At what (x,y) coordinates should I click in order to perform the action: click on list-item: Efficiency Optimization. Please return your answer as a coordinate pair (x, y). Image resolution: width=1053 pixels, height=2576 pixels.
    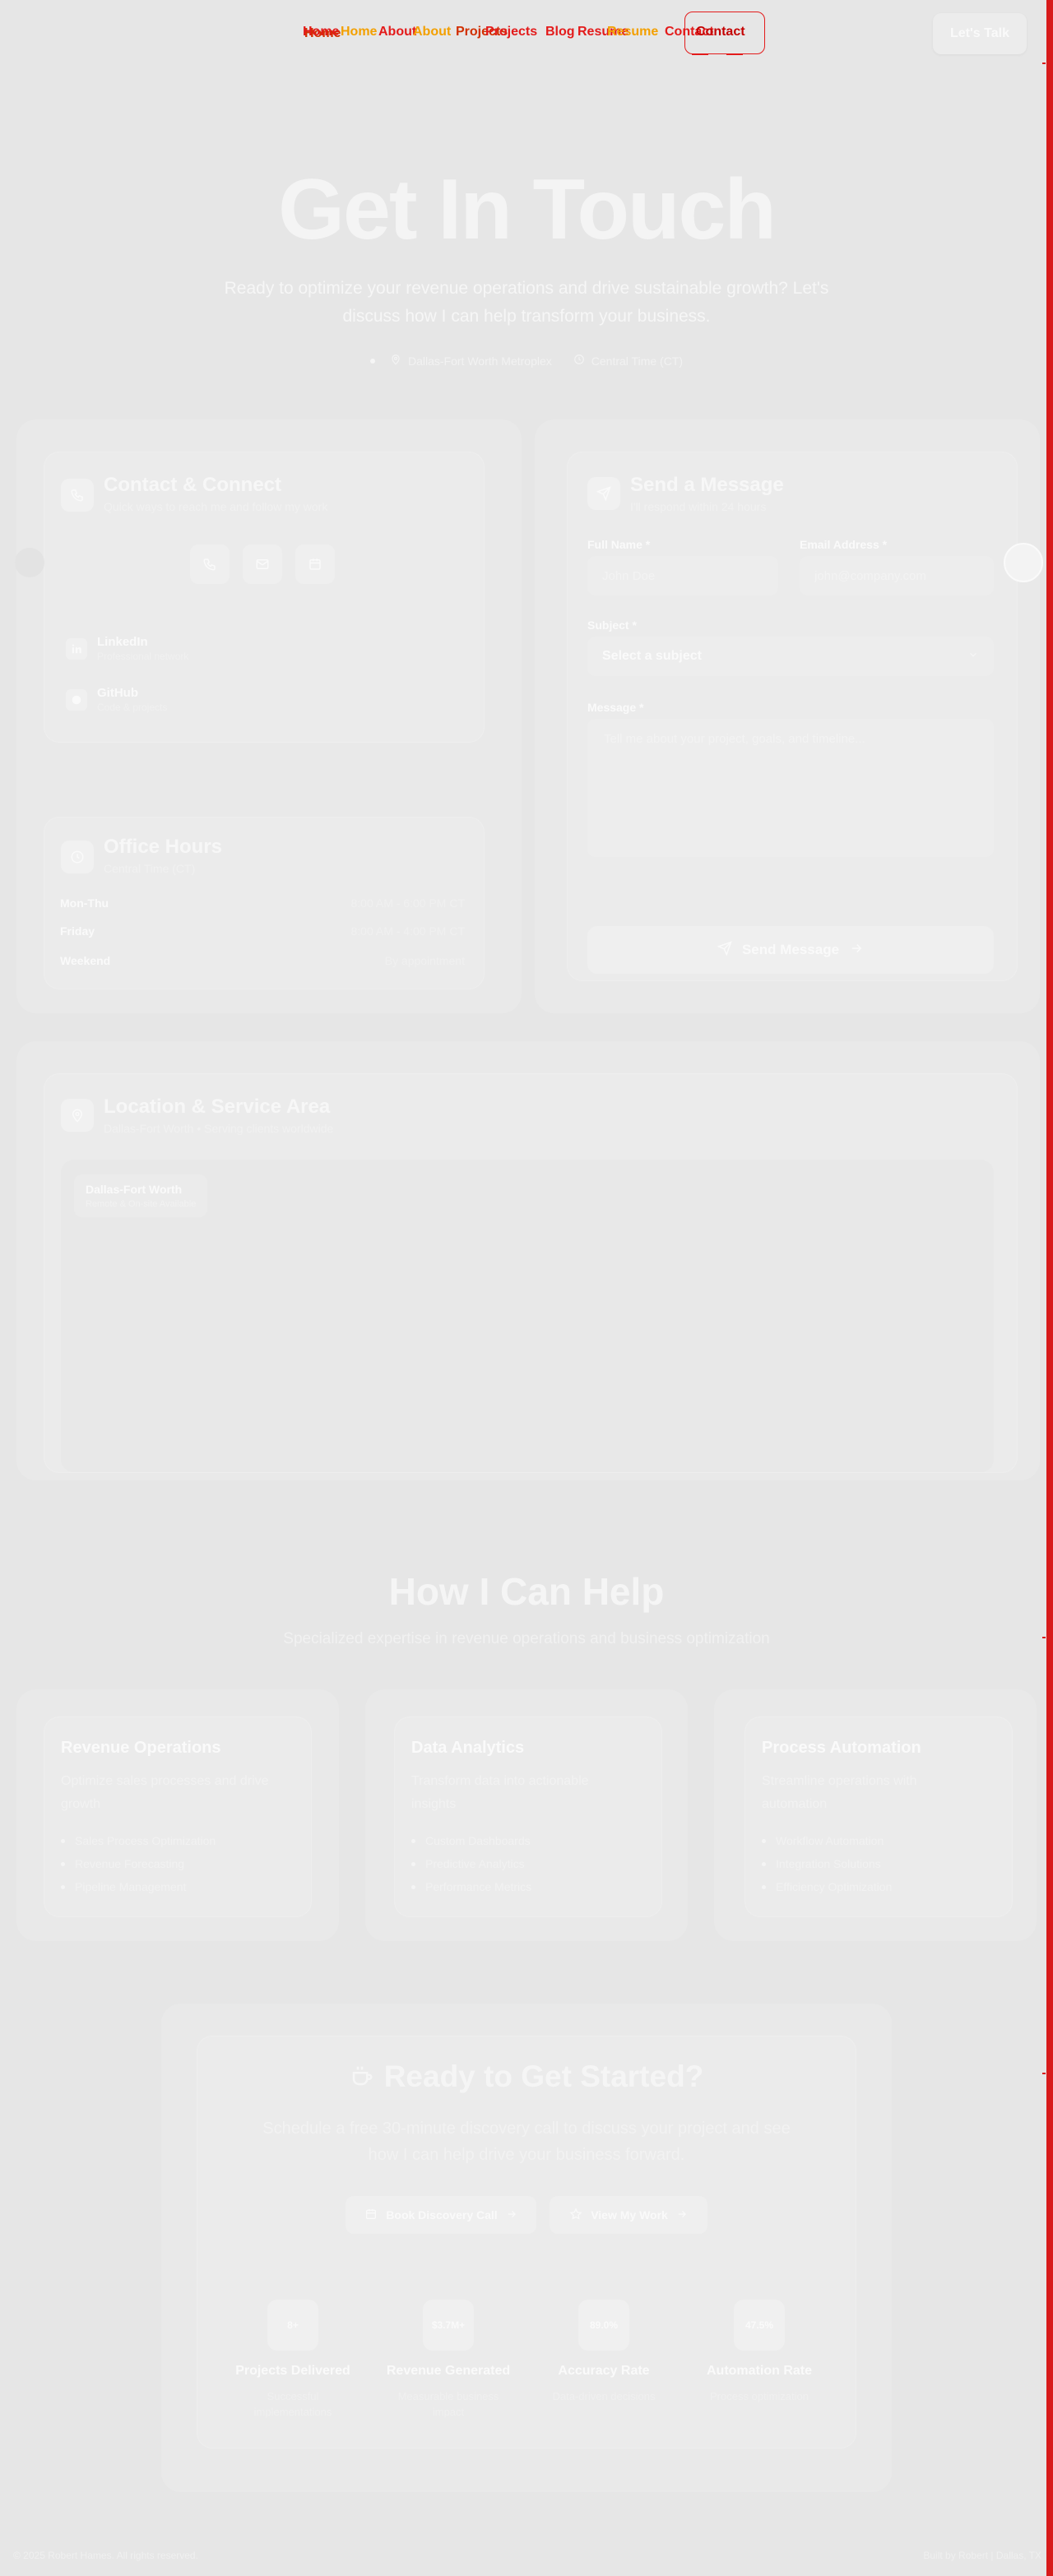
    Looking at the image, I should click on (827, 1886).